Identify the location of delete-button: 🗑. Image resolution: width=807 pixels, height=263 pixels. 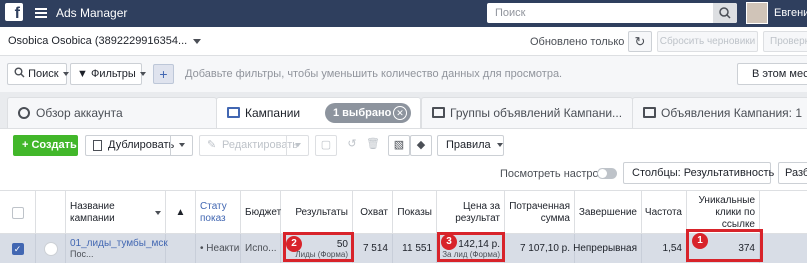
(373, 145).